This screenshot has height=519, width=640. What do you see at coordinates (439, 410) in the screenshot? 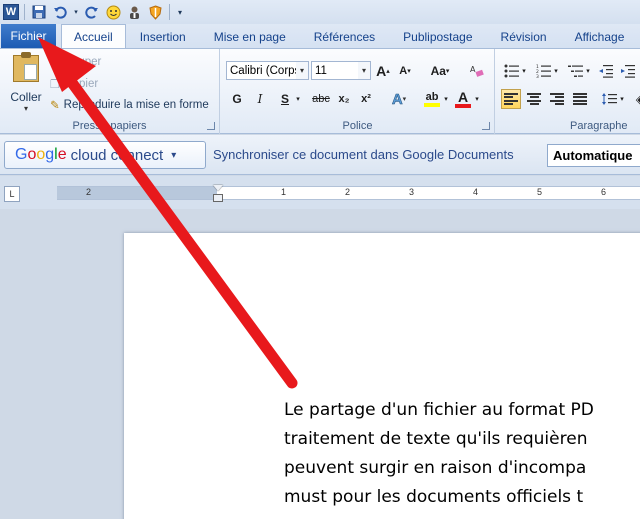
I see `document-line: Le partage d'un fichier au format PD` at bounding box center [439, 410].